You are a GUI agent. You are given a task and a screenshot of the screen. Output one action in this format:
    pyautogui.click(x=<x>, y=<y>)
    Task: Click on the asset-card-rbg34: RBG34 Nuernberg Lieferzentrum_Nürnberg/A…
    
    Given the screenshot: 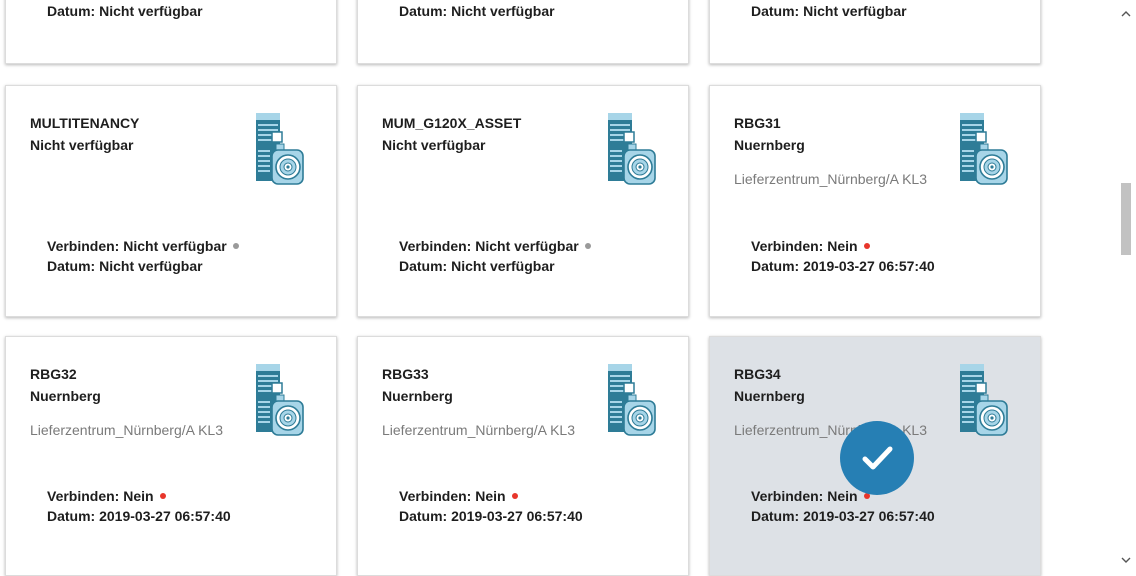 What is the action you would take?
    pyautogui.click(x=875, y=456)
    